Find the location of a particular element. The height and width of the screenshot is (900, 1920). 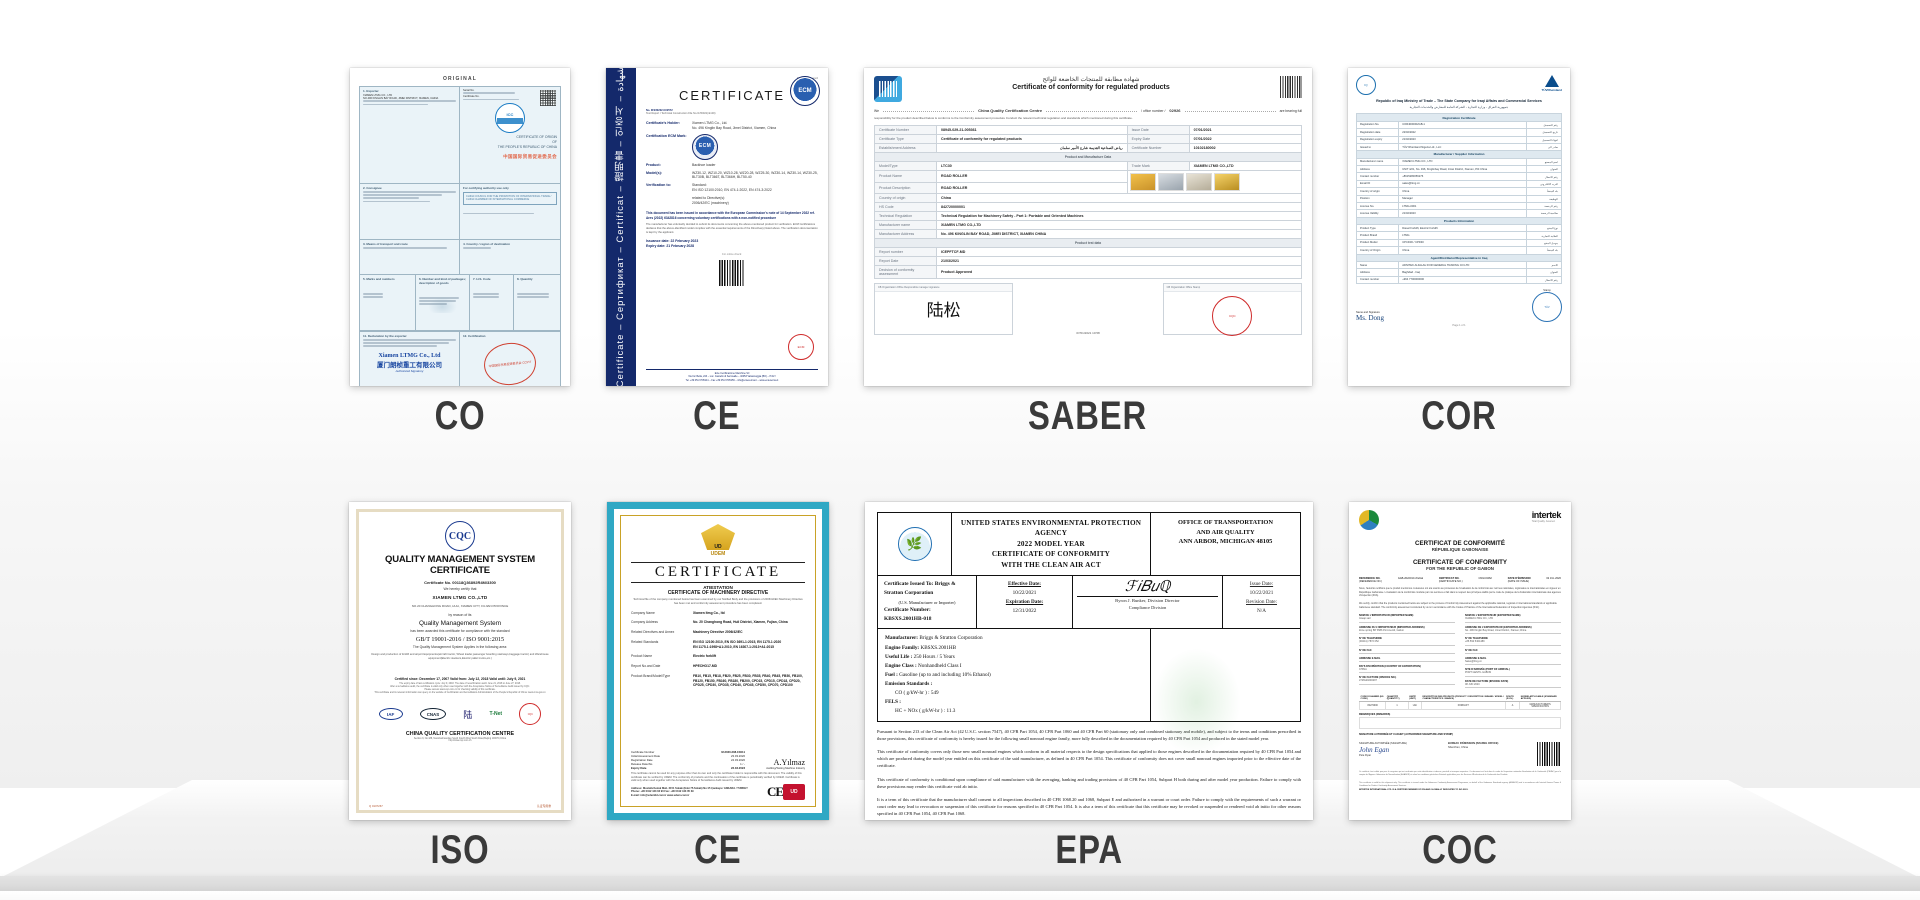

iso-qms-line: Quality Management System is located at coordinates (460, 623).